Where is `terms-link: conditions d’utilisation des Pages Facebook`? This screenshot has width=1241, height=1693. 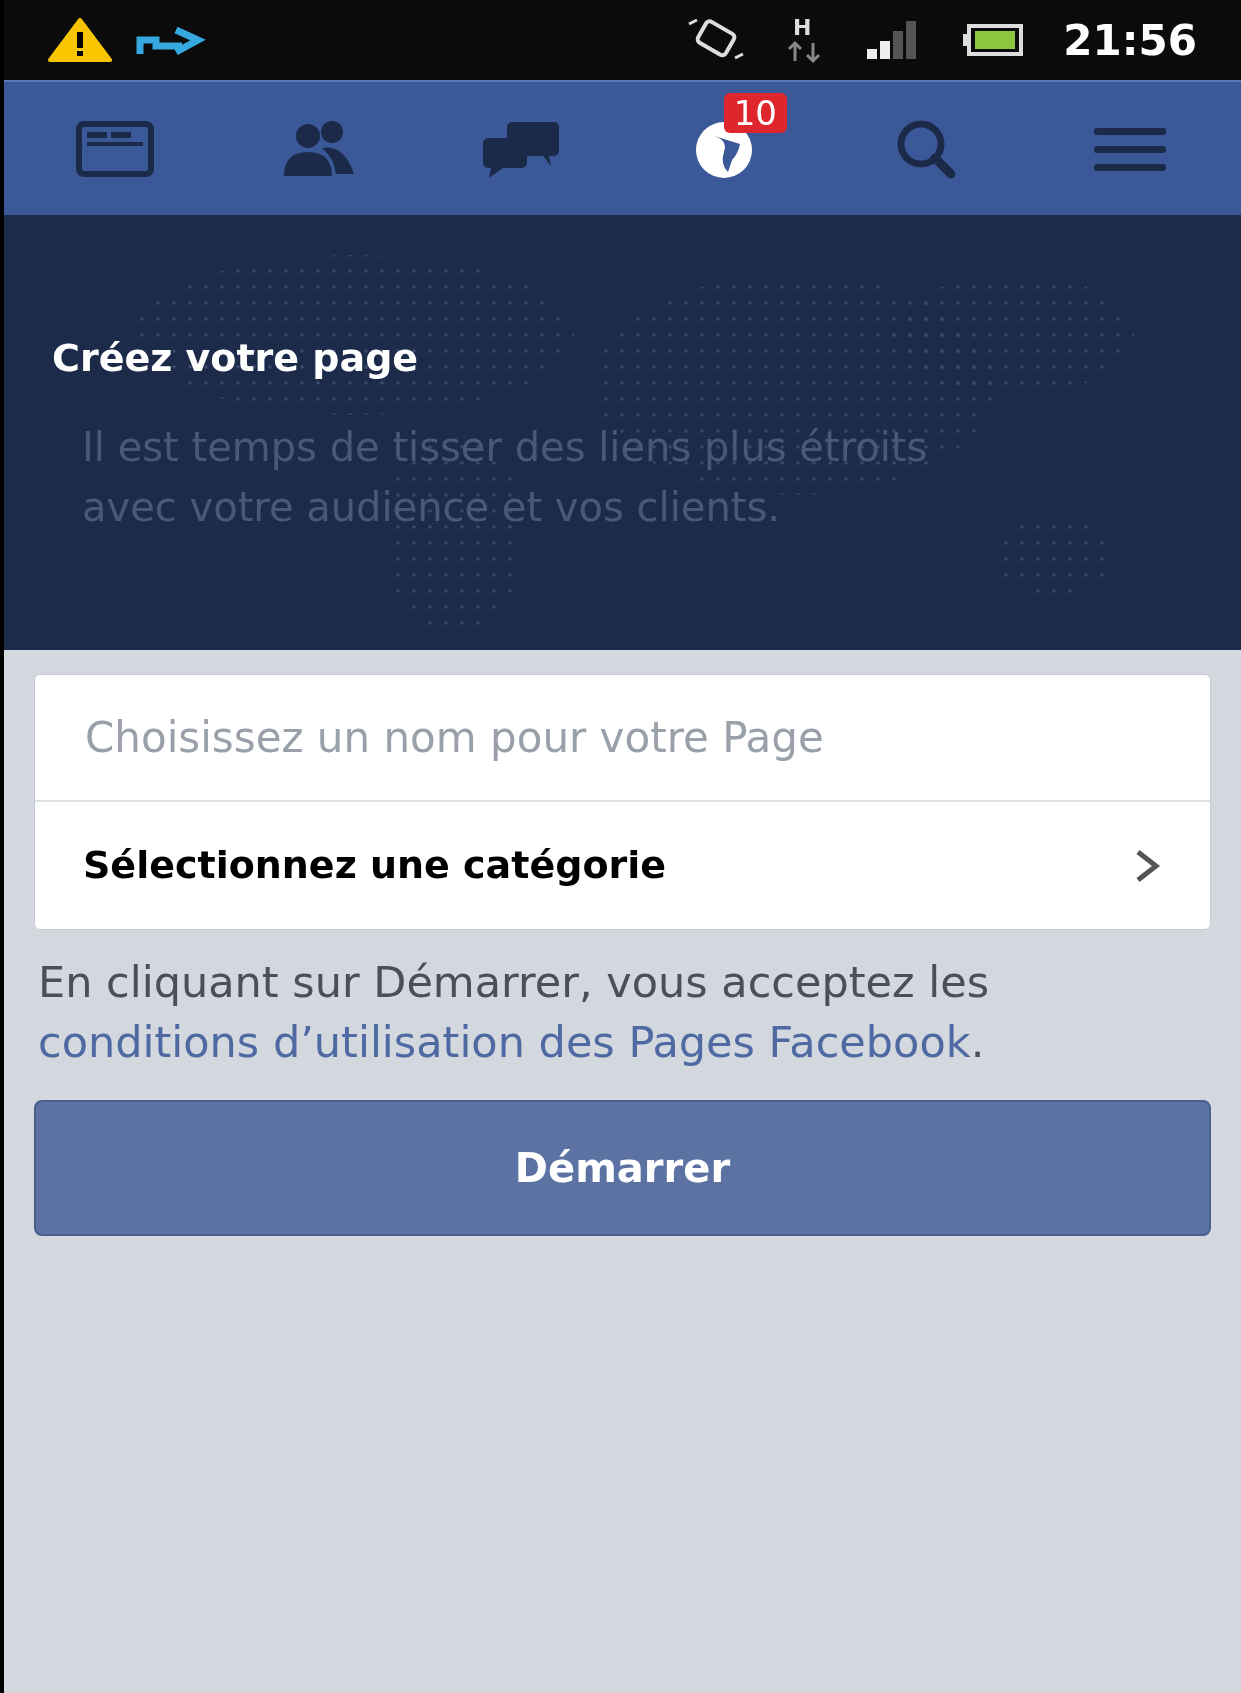 terms-link: conditions d’utilisation des Pages Facebook is located at coordinates (504, 1042).